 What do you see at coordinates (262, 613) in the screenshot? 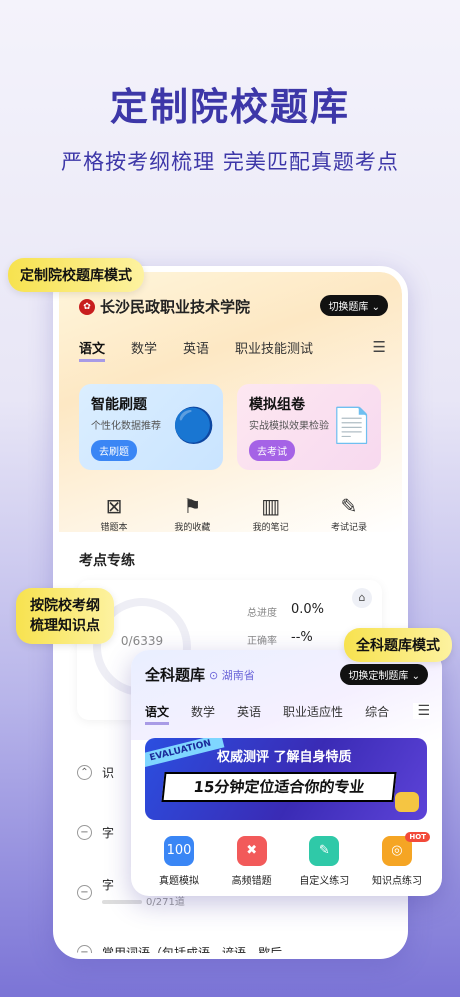
I see `progress-label: 总进度` at bounding box center [262, 613].